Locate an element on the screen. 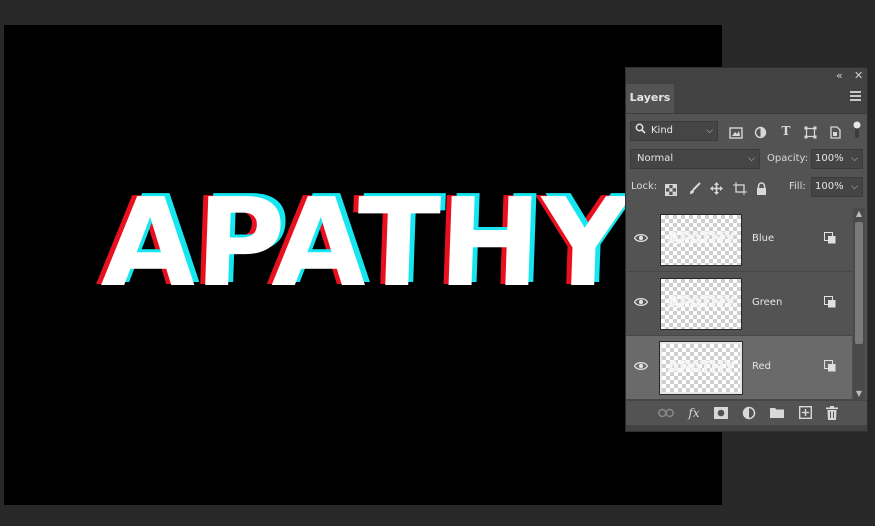 This screenshot has height=526, width=875. blend-row: Normal ⌵ Opacity: 100% ⌵ is located at coordinates (746, 159).